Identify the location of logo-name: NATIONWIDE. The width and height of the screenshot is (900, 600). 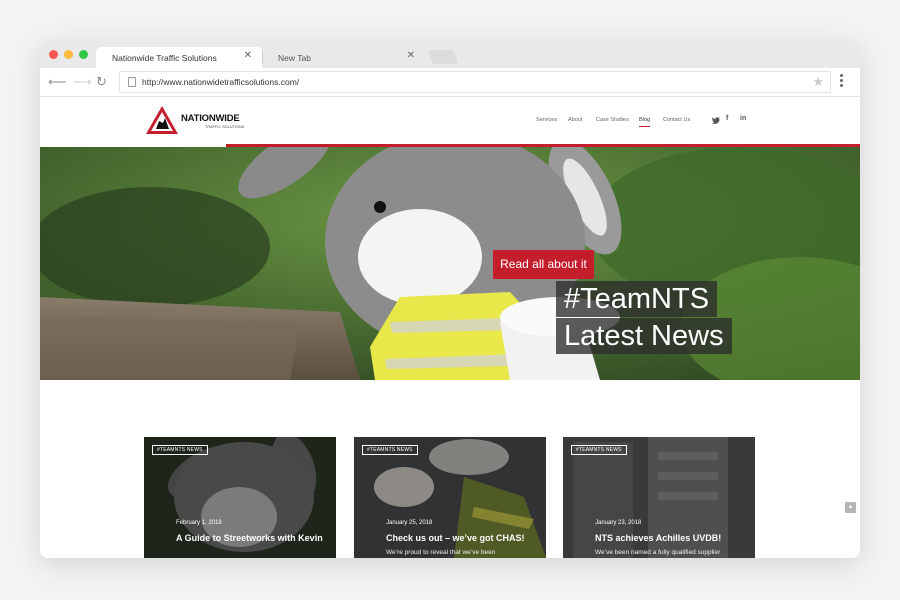
(210, 118).